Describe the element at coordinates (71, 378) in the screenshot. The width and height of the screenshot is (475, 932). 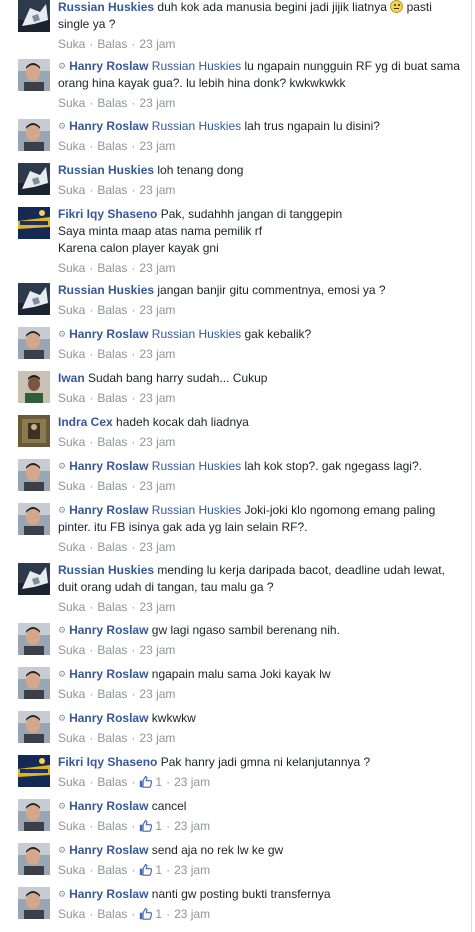
I see `author-name: Iwan` at that location.